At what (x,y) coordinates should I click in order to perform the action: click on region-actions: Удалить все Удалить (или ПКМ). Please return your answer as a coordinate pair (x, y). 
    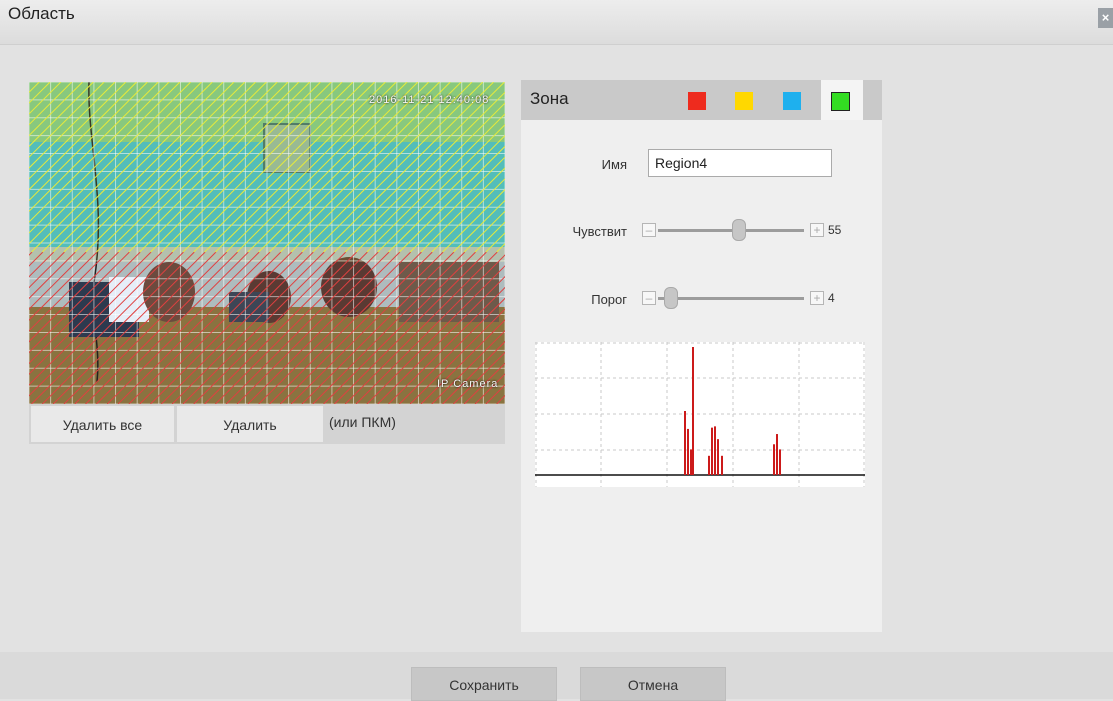
    Looking at the image, I should click on (267, 424).